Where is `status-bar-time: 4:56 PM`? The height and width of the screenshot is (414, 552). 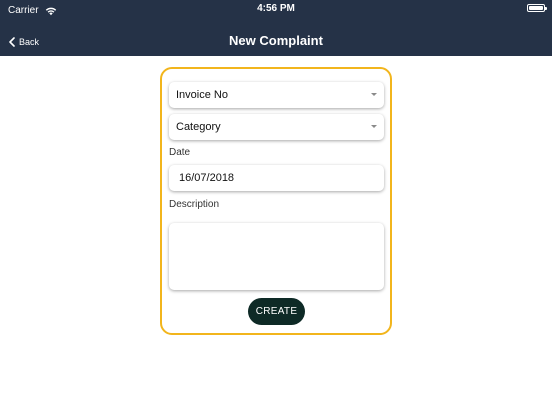 status-bar-time: 4:56 PM is located at coordinates (276, 8).